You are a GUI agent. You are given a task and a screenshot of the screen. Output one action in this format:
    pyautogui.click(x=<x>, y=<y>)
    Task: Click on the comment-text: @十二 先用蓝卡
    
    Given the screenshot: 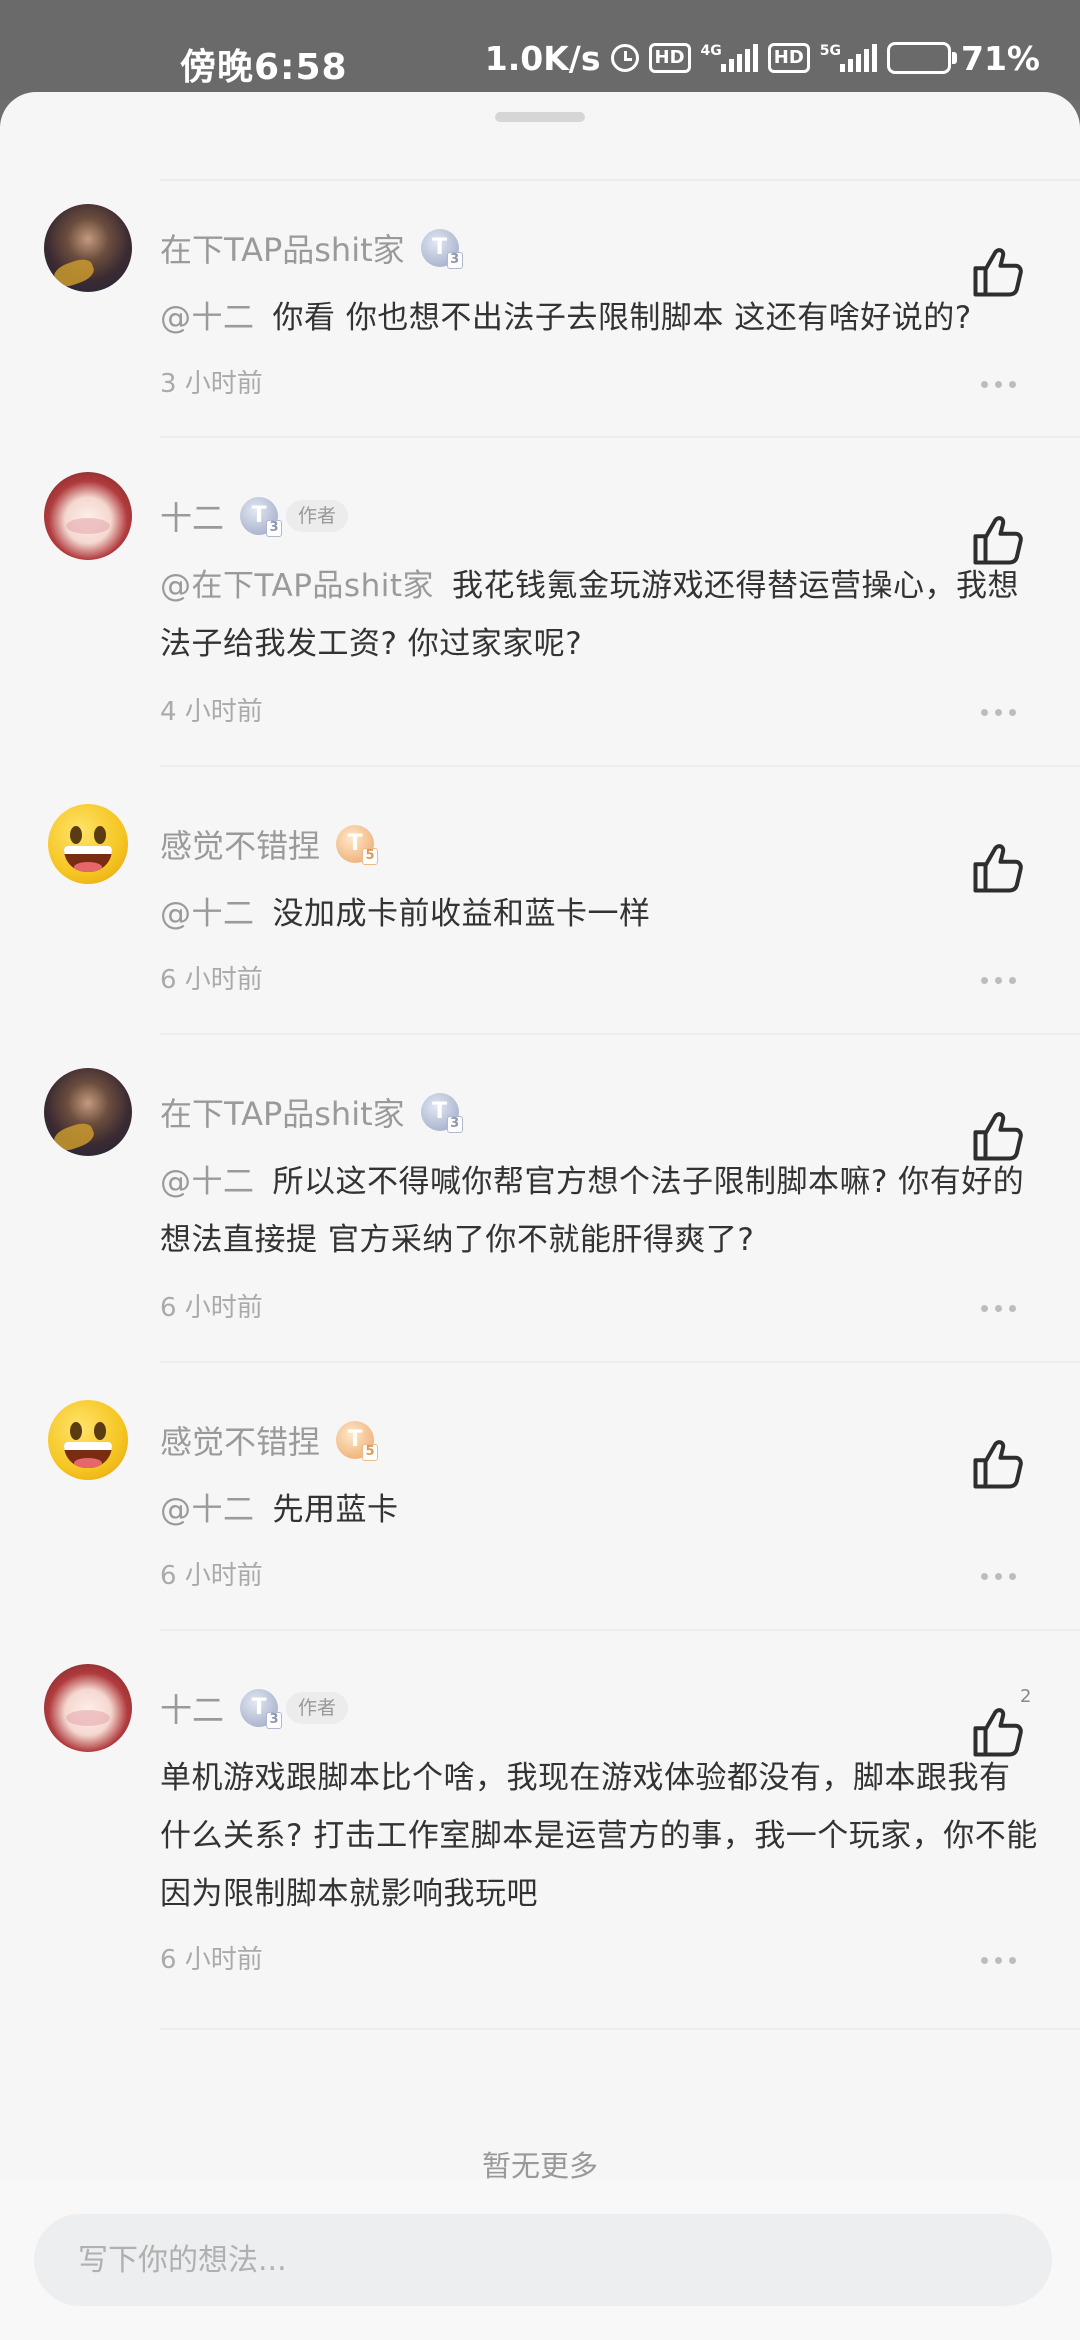 What is the action you would take?
    pyautogui.click(x=279, y=1510)
    